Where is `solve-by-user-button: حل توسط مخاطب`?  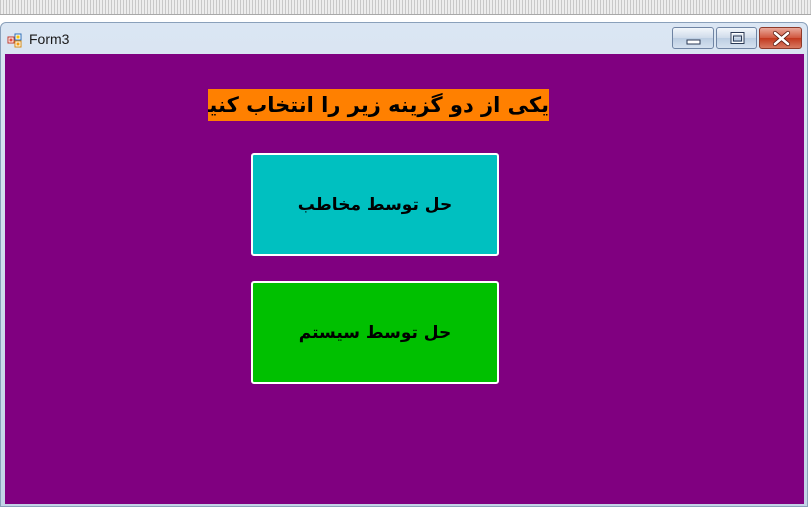 solve-by-user-button: حل توسط مخاطب is located at coordinates (375, 204).